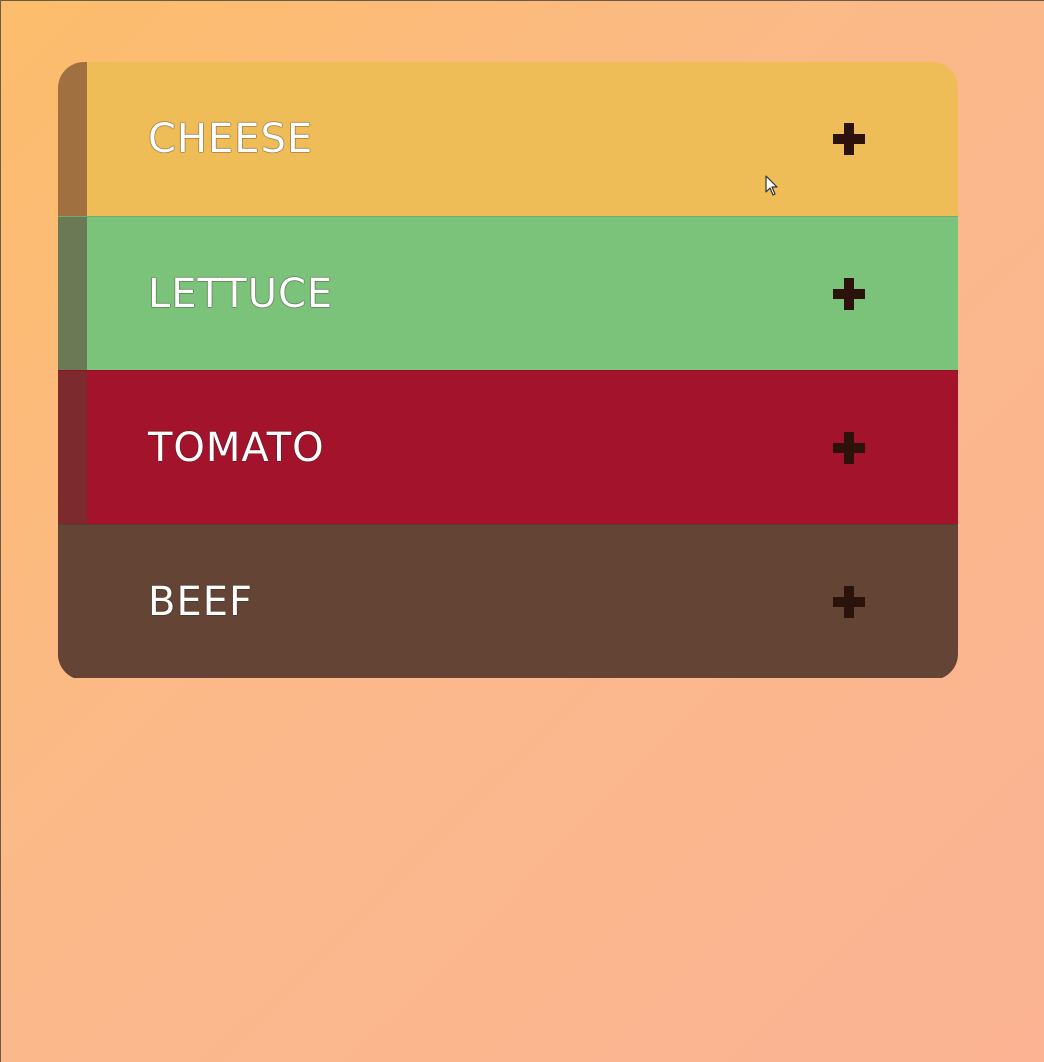 Image resolution: width=1044 pixels, height=1062 pixels. I want to click on accordion-item-cheese: CHEESE, so click(508, 139).